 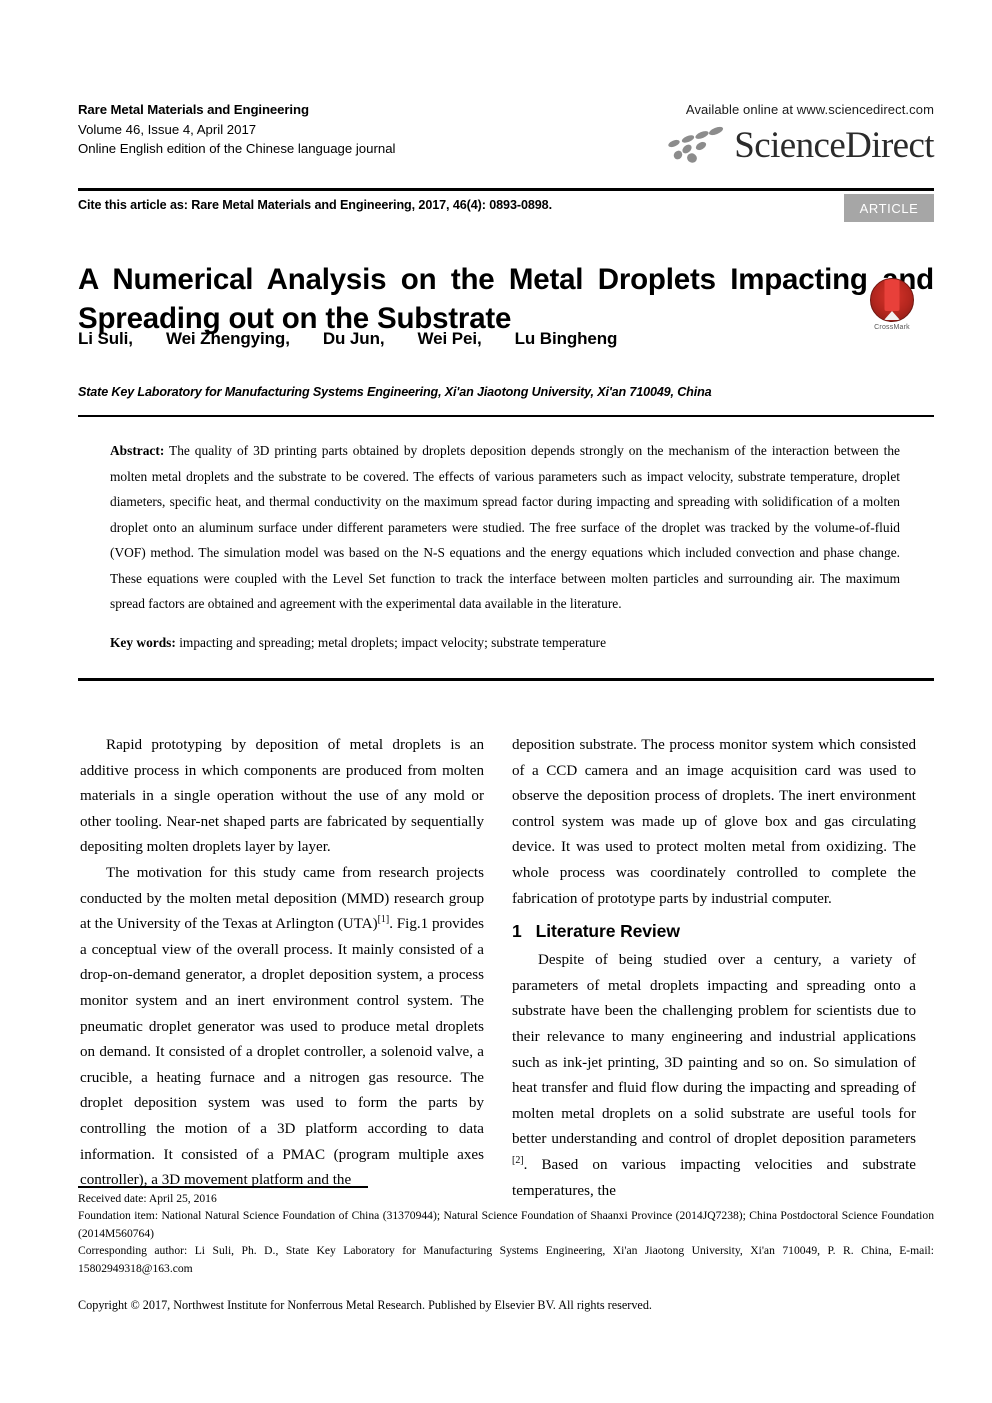 I want to click on author-name: Lu Bingheng, so click(x=566, y=338).